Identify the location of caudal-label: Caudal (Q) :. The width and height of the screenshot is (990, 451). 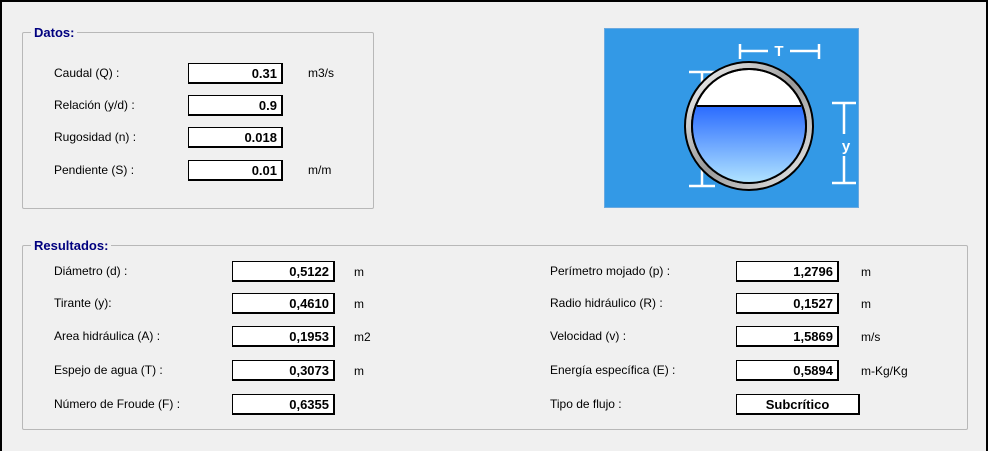
(87, 73).